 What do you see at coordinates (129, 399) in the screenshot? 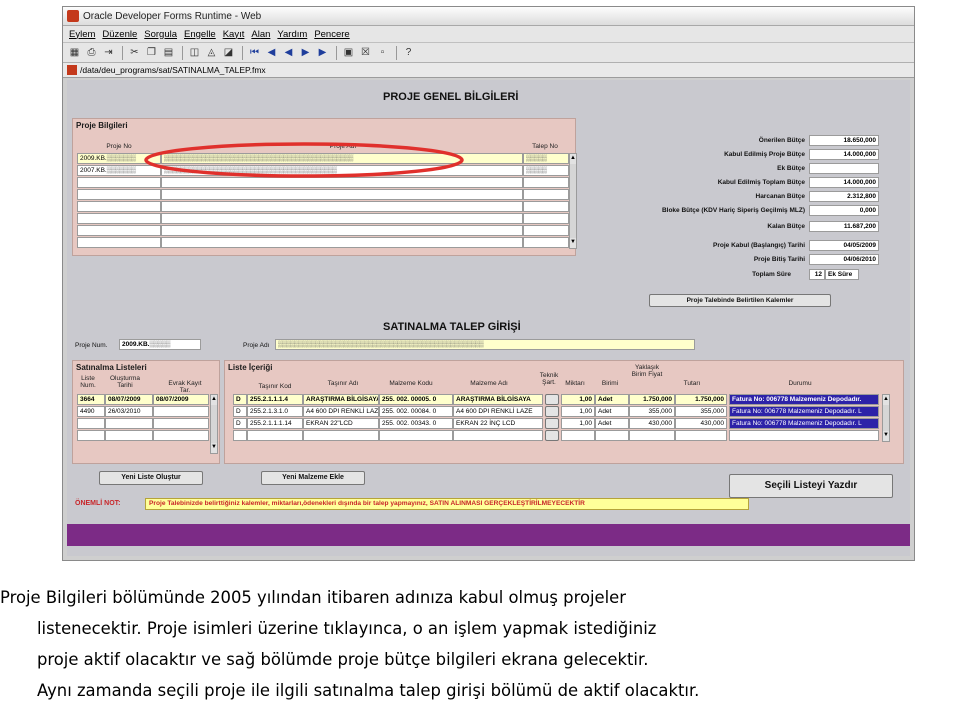
I see `olusturma-cell: 08/07/2009` at bounding box center [129, 399].